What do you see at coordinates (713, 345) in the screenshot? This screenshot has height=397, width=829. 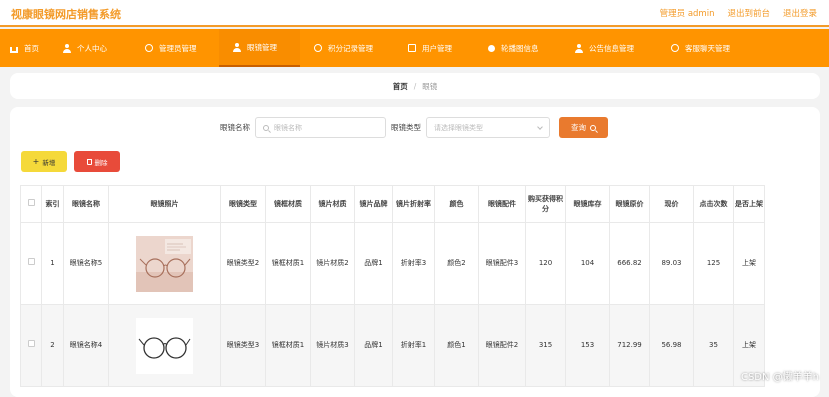 I see `clicks-cell: 35` at bounding box center [713, 345].